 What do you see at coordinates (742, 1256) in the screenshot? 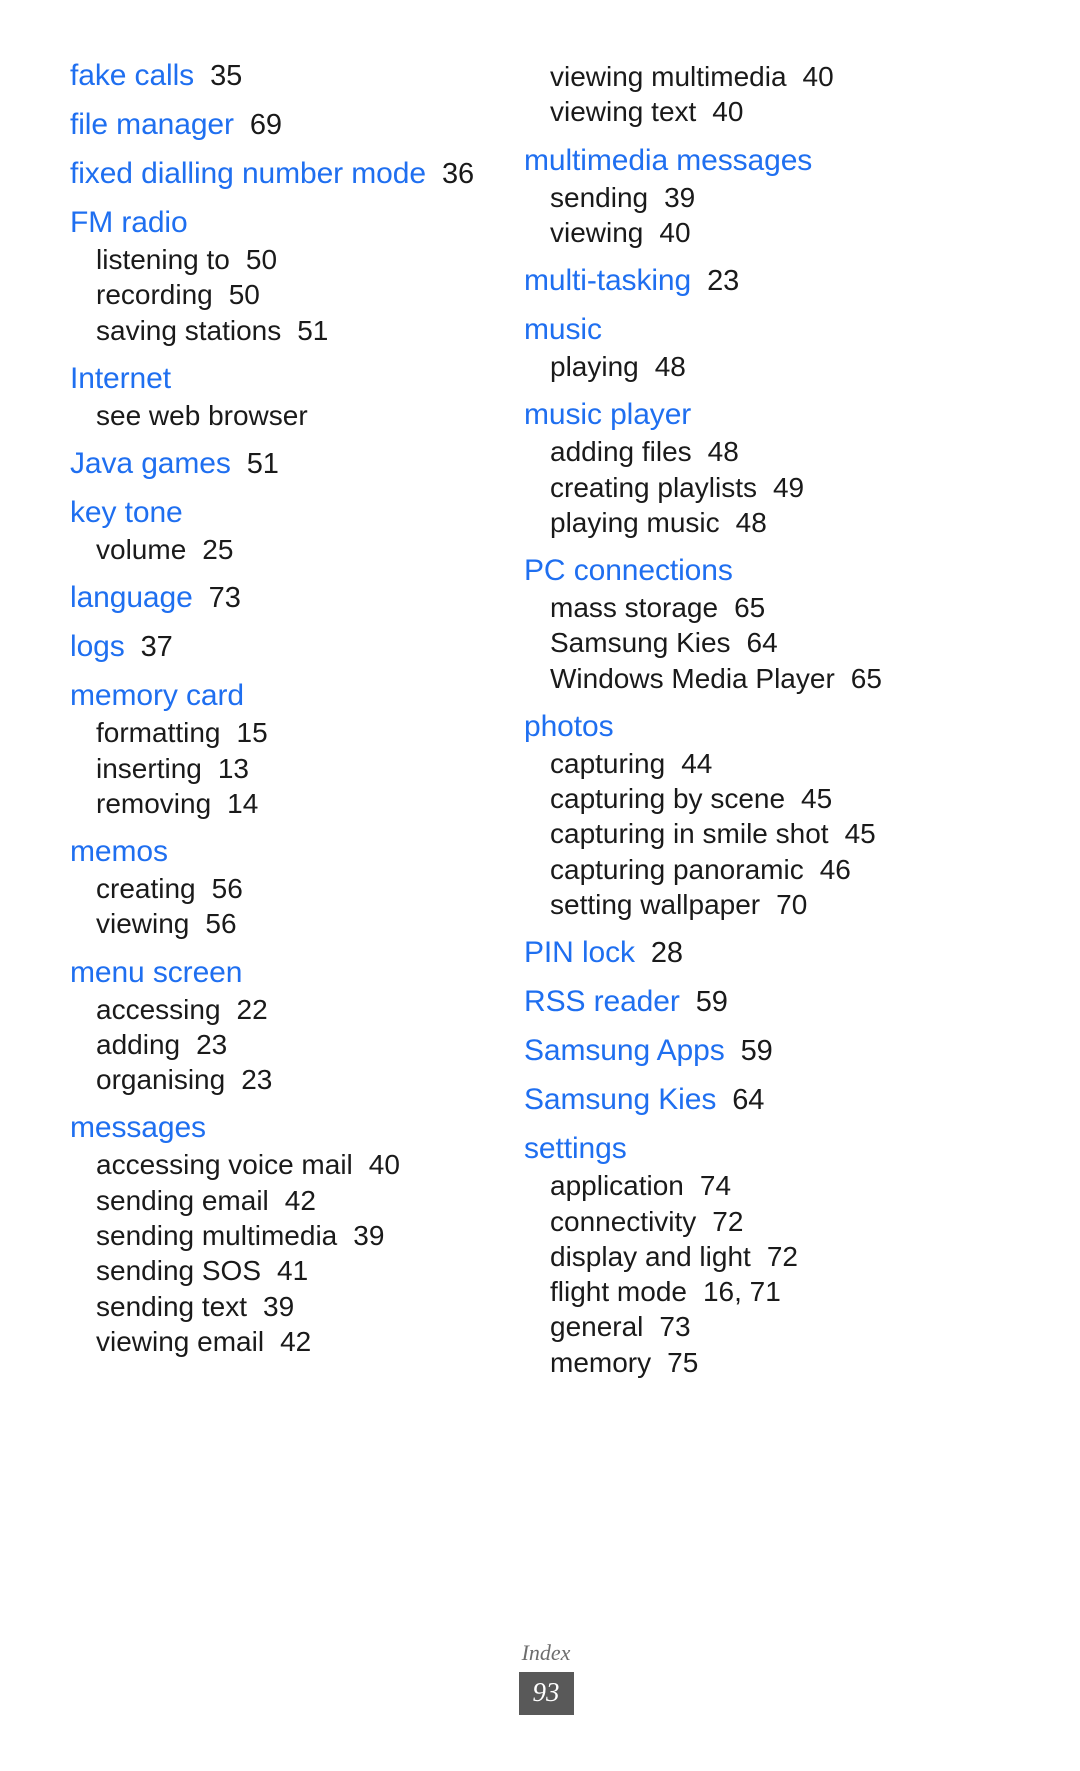
I see `index-subentry: display and light 72` at bounding box center [742, 1256].